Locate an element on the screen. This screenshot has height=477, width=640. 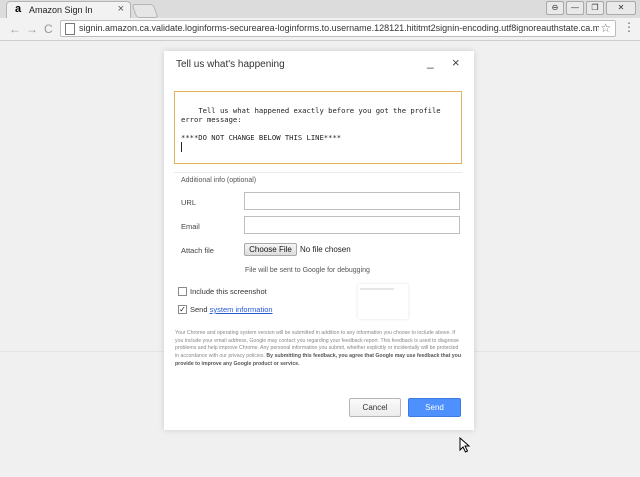
include-screenshot-checkbox is located at coordinates (182, 291).